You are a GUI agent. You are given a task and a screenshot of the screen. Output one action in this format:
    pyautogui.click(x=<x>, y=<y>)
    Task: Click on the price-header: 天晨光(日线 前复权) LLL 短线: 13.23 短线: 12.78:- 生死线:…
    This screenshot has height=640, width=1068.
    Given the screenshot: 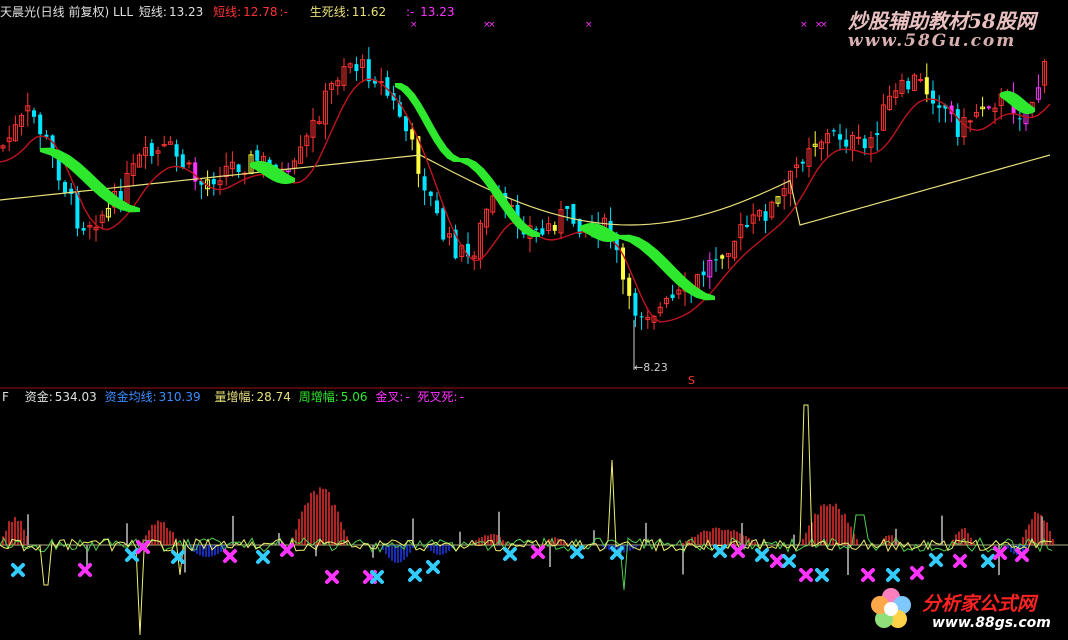 What is the action you would take?
    pyautogui.click(x=228, y=12)
    